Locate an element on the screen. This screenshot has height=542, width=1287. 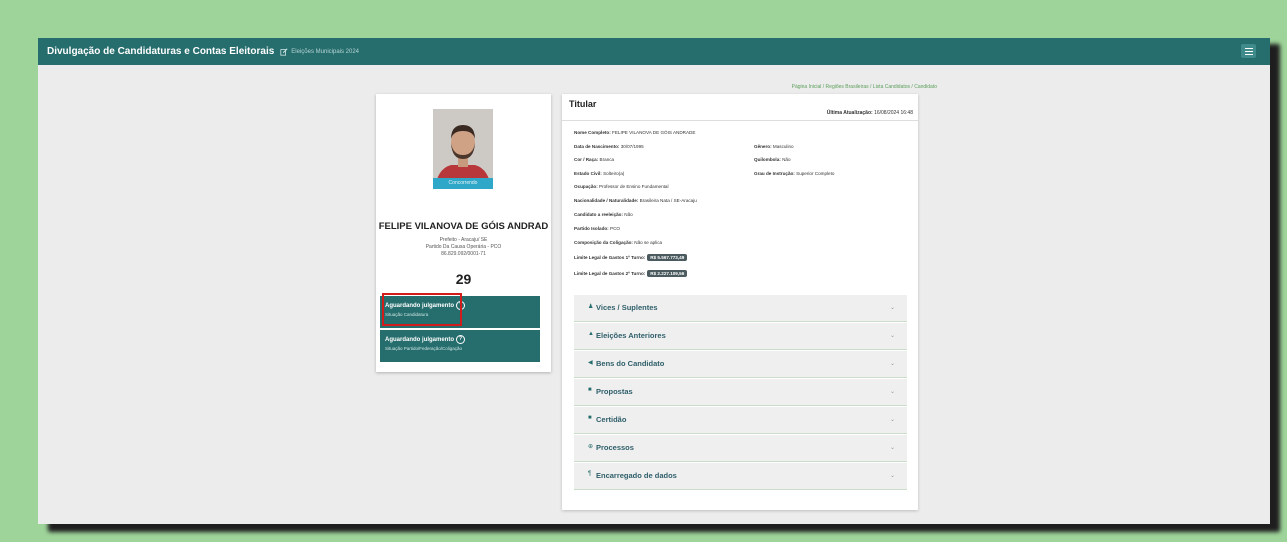
gavel-icon: ⊕ is located at coordinates (591, 447).